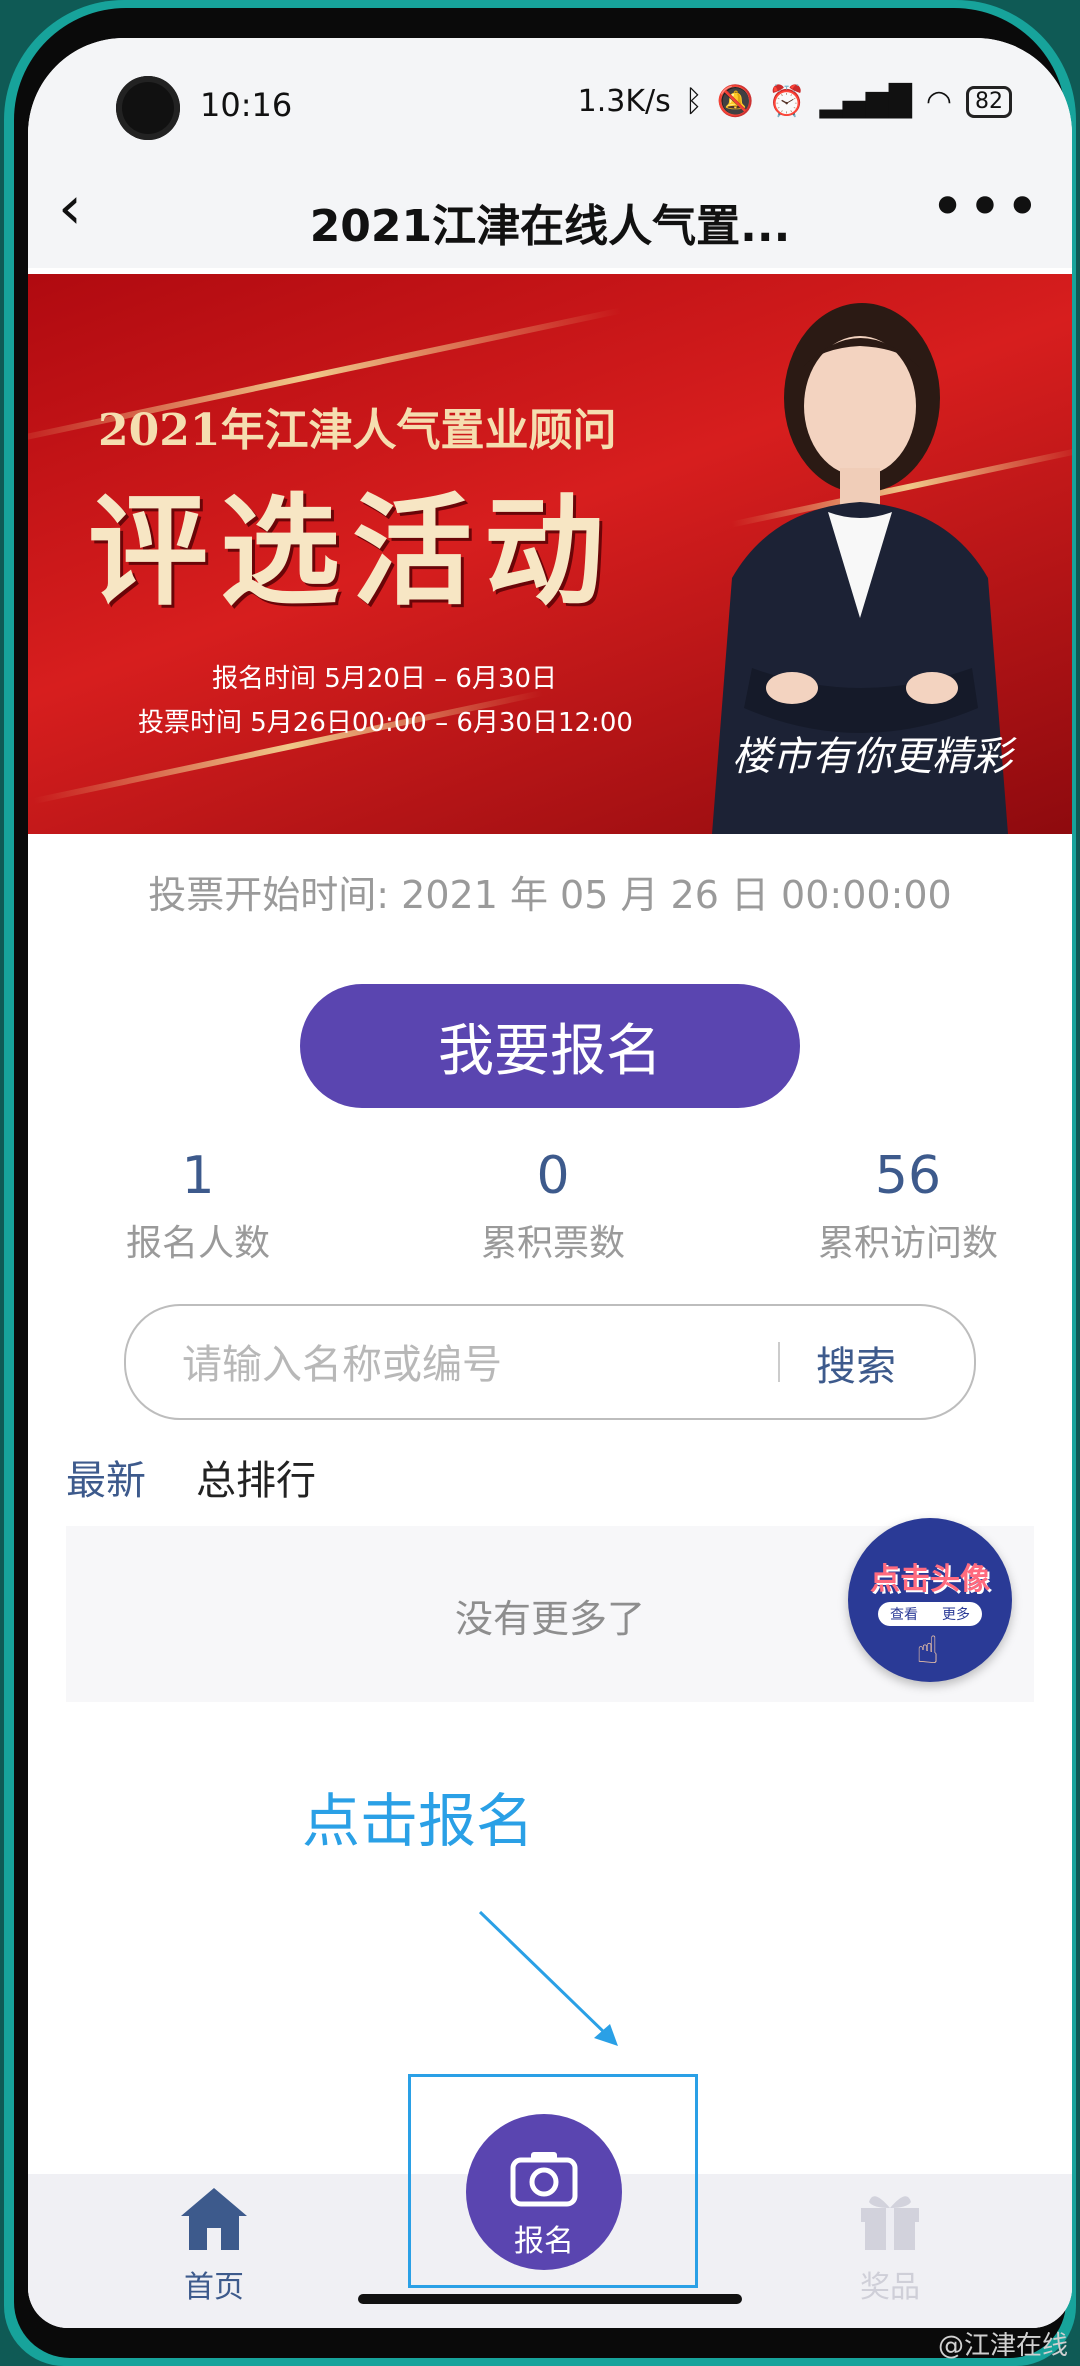 The width and height of the screenshot is (1080, 2366). I want to click on tab-prize: 奖品, so click(890, 2246).